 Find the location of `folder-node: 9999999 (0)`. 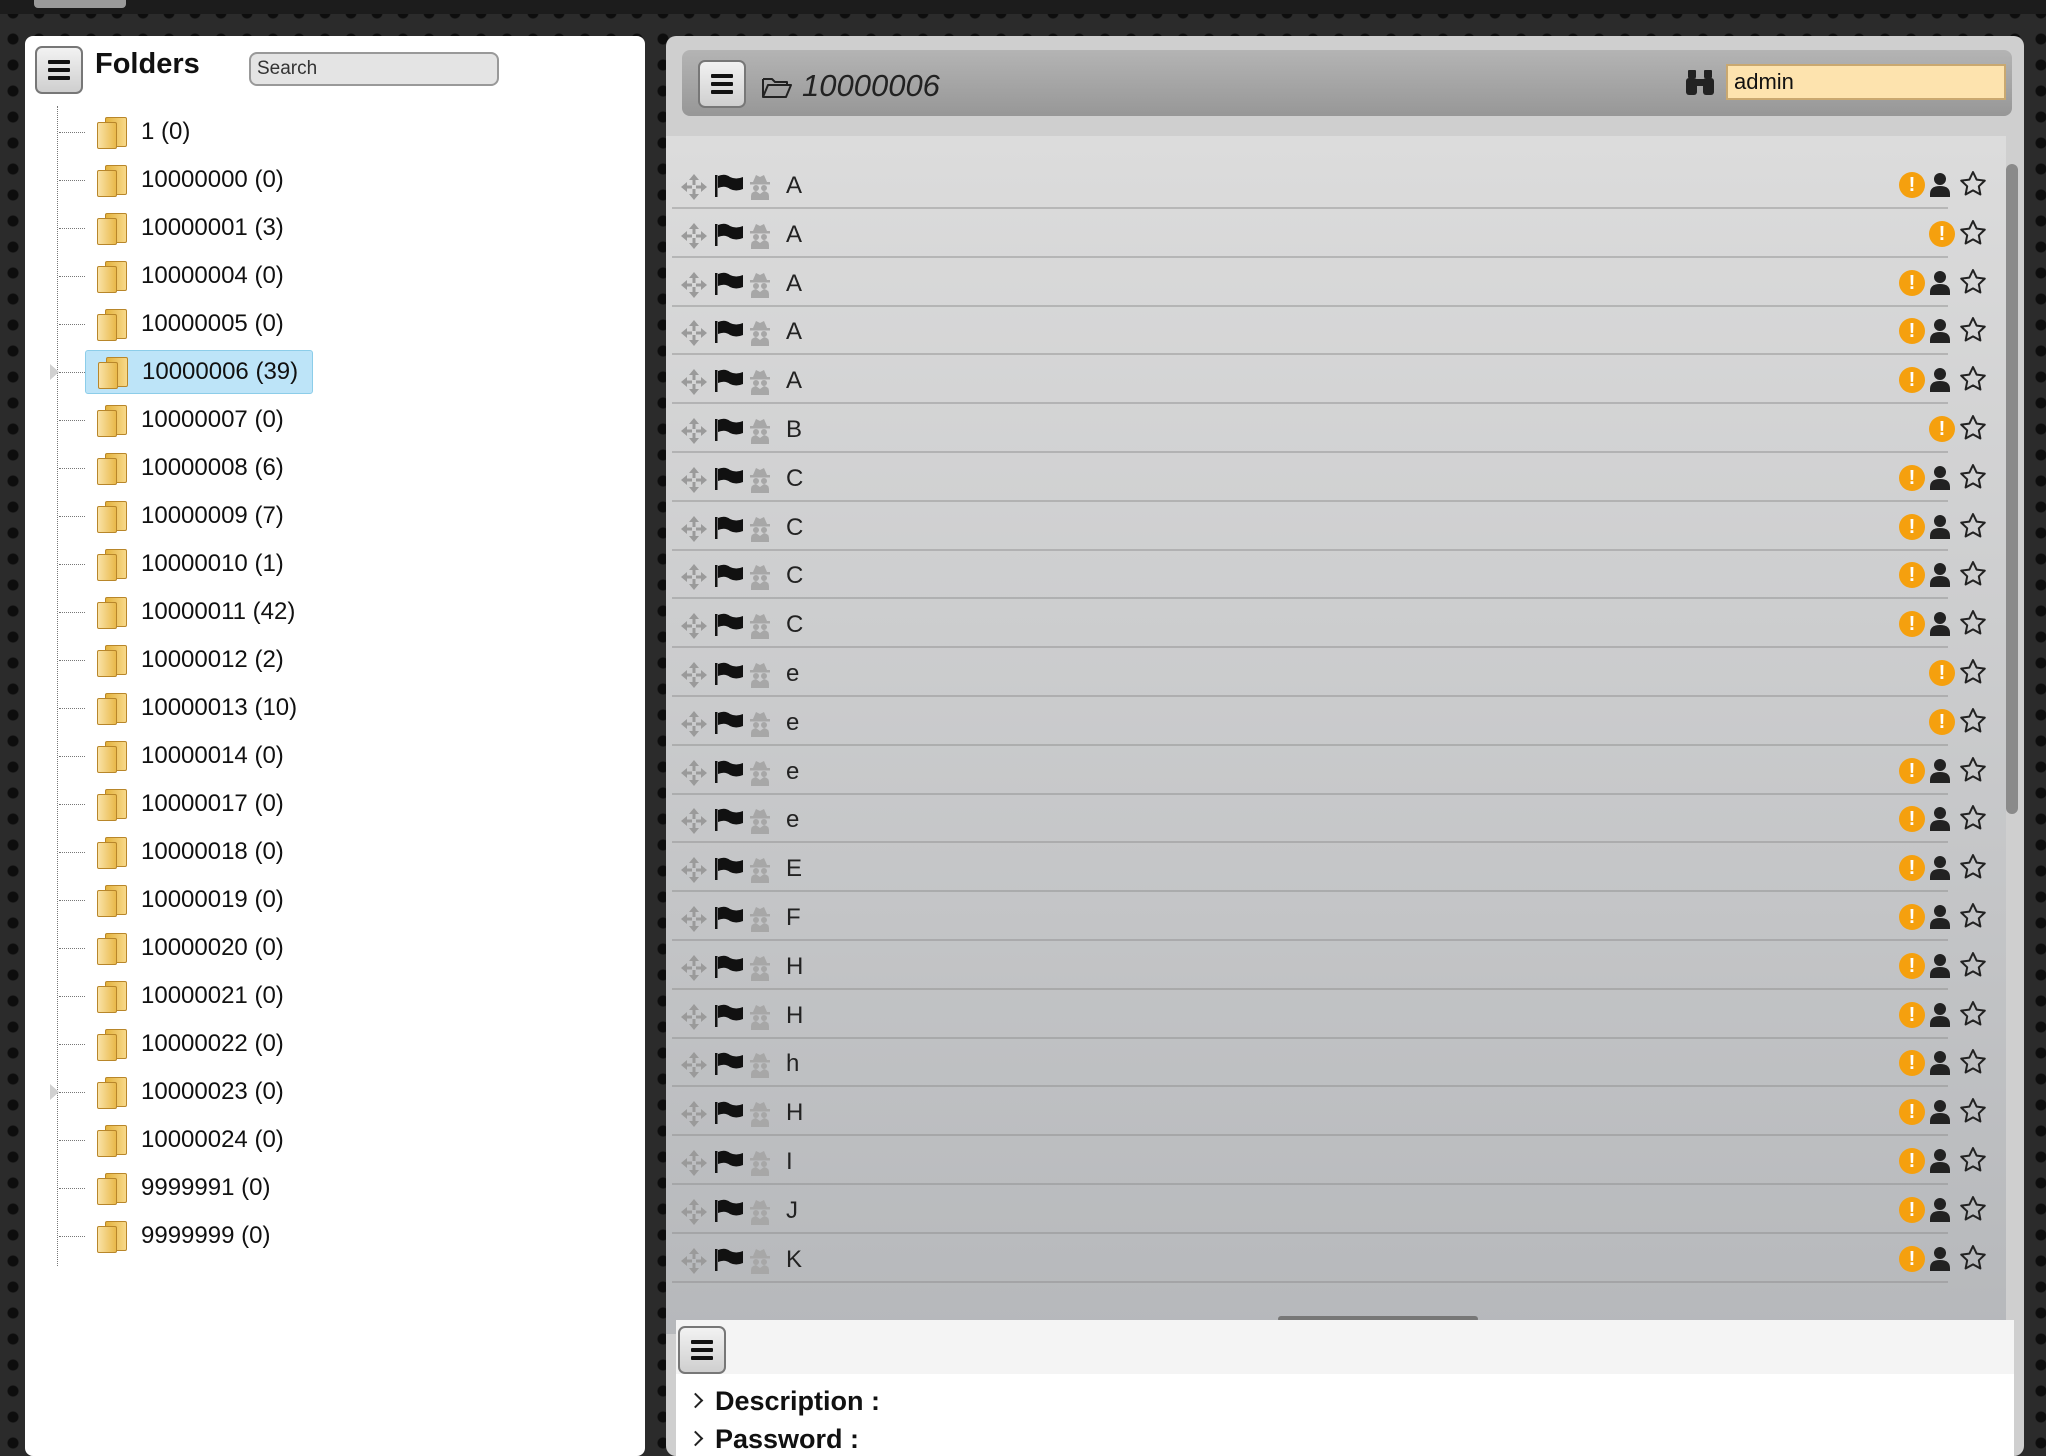

folder-node: 9999999 (0) is located at coordinates (325, 1236).